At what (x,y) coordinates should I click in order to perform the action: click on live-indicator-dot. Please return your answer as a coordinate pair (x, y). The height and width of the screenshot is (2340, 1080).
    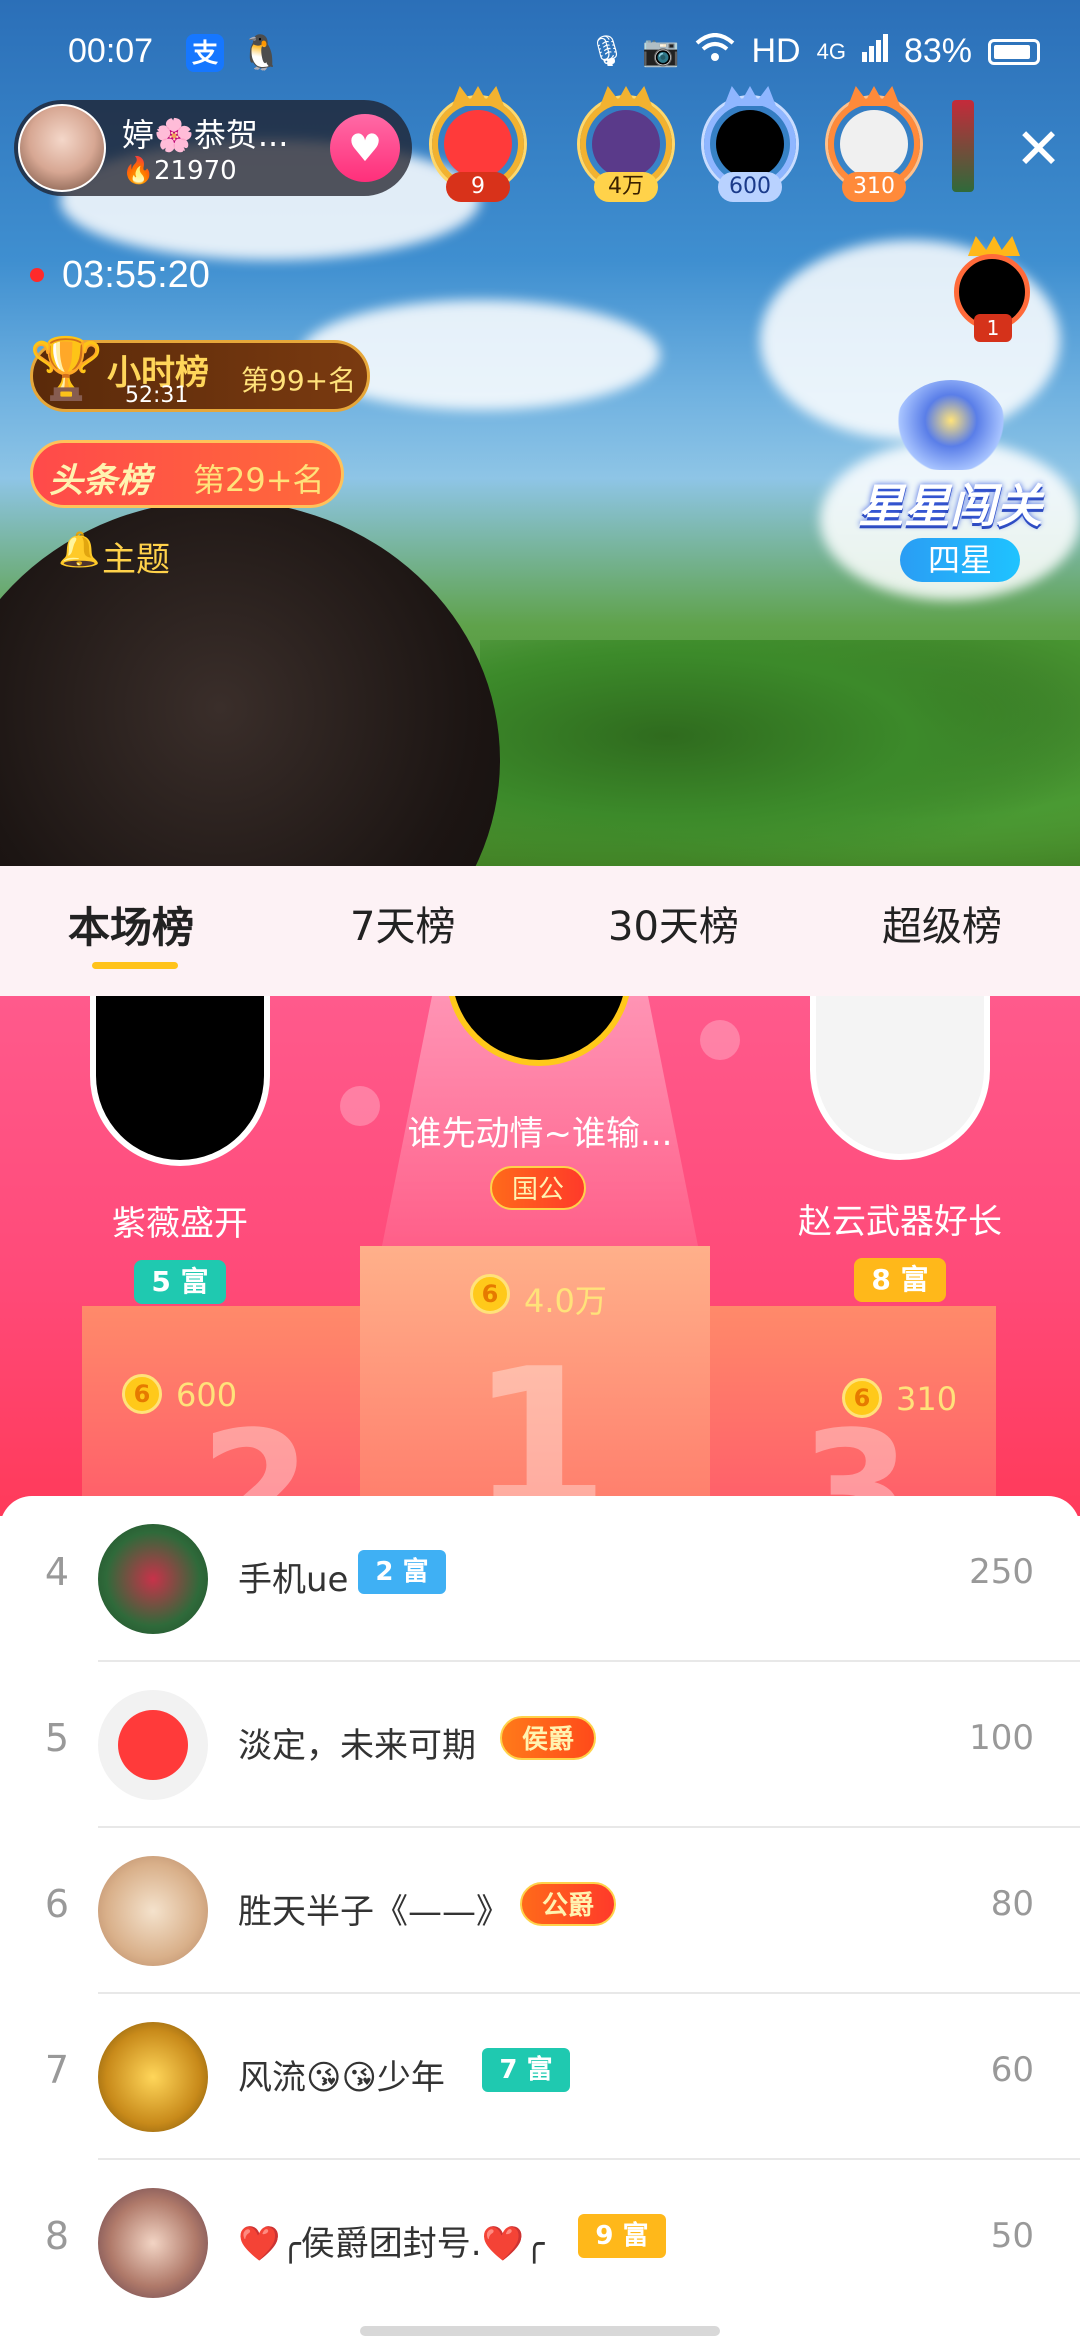
    Looking at the image, I should click on (37, 275).